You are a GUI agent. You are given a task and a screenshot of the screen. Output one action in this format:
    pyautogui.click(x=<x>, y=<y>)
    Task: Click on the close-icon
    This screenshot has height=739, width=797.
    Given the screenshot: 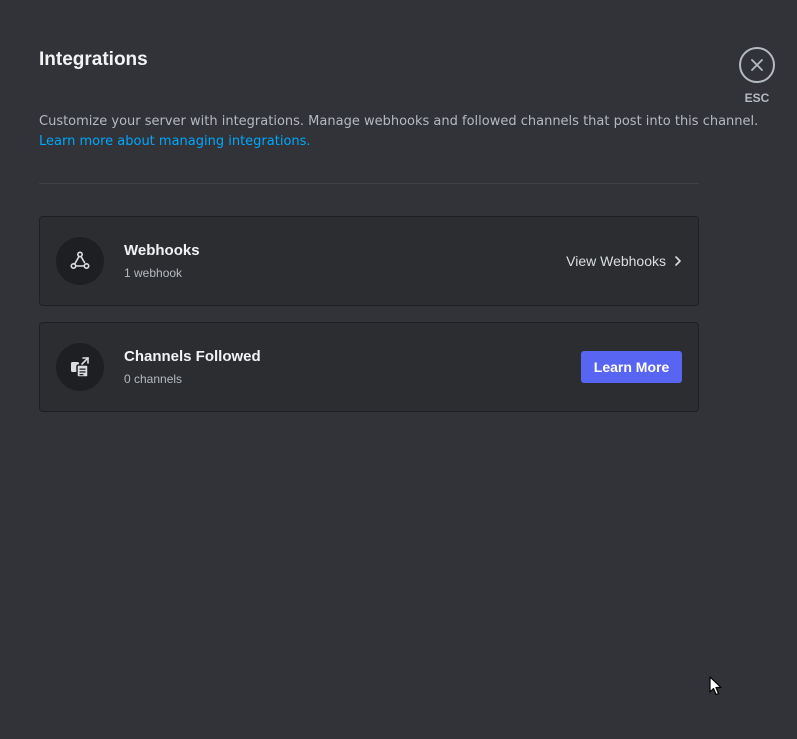 What is the action you would take?
    pyautogui.click(x=757, y=65)
    